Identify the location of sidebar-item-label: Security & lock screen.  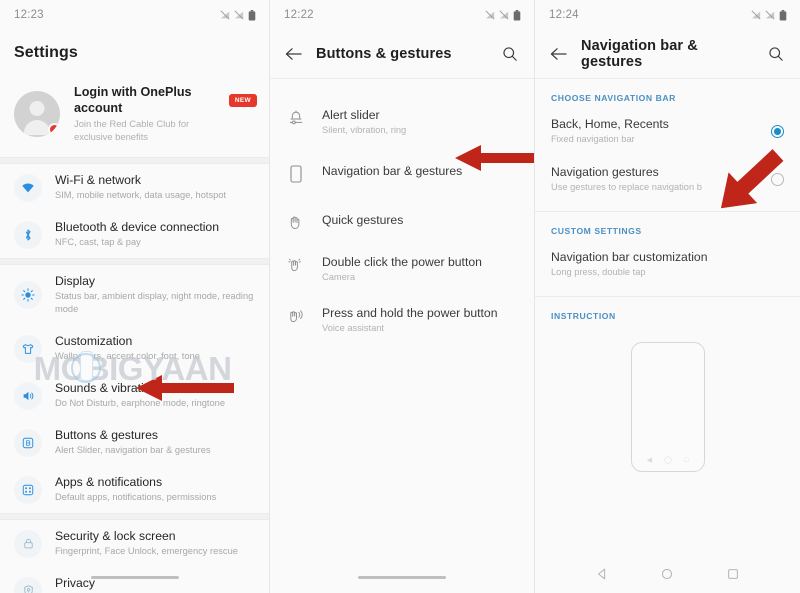
(115, 536).